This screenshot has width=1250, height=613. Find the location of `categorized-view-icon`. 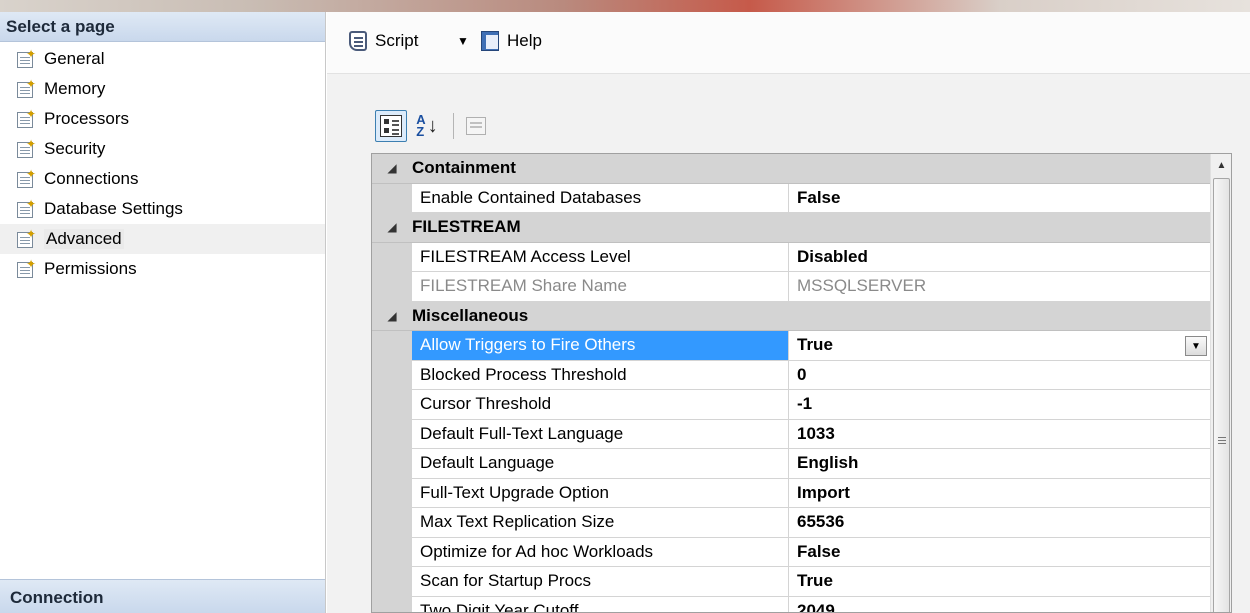

categorized-view-icon is located at coordinates (391, 126).